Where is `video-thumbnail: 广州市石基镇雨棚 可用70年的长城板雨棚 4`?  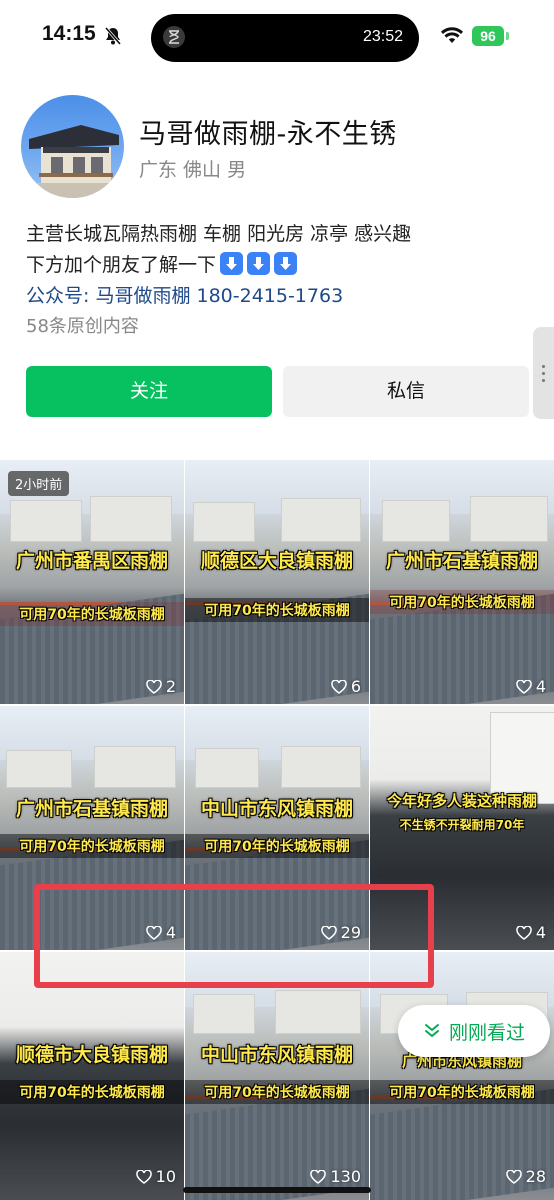
video-thumbnail: 广州市石基镇雨棚 可用70年的长城板雨棚 4 is located at coordinates (462, 582).